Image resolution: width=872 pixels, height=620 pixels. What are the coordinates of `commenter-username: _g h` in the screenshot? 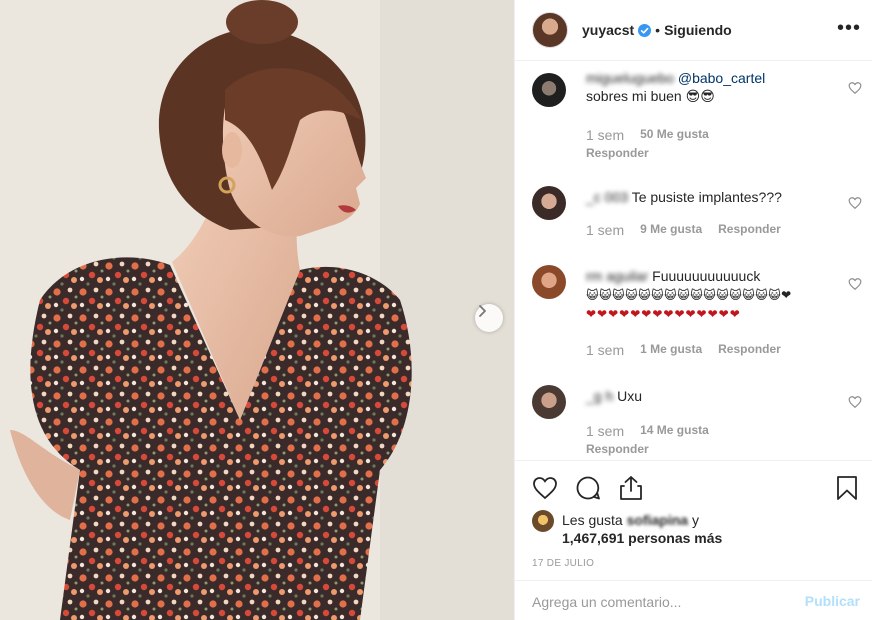 It's located at (599, 396).